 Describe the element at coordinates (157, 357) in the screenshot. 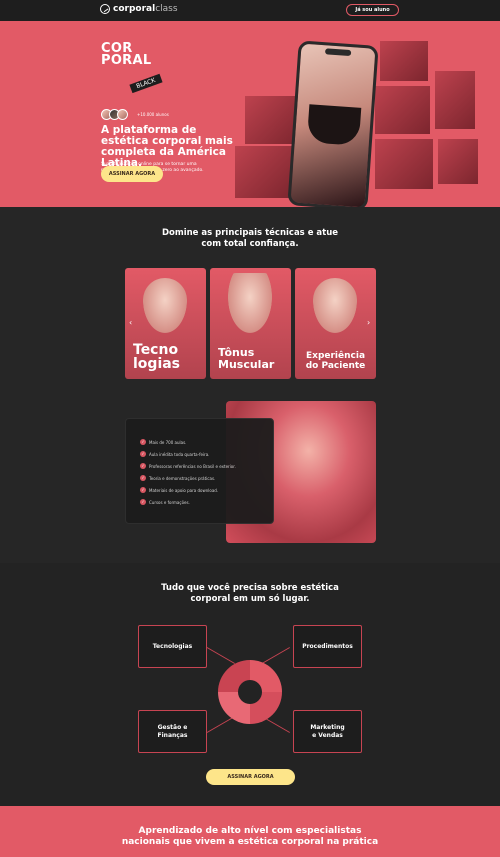

I see `card-label: Tecno logias` at that location.